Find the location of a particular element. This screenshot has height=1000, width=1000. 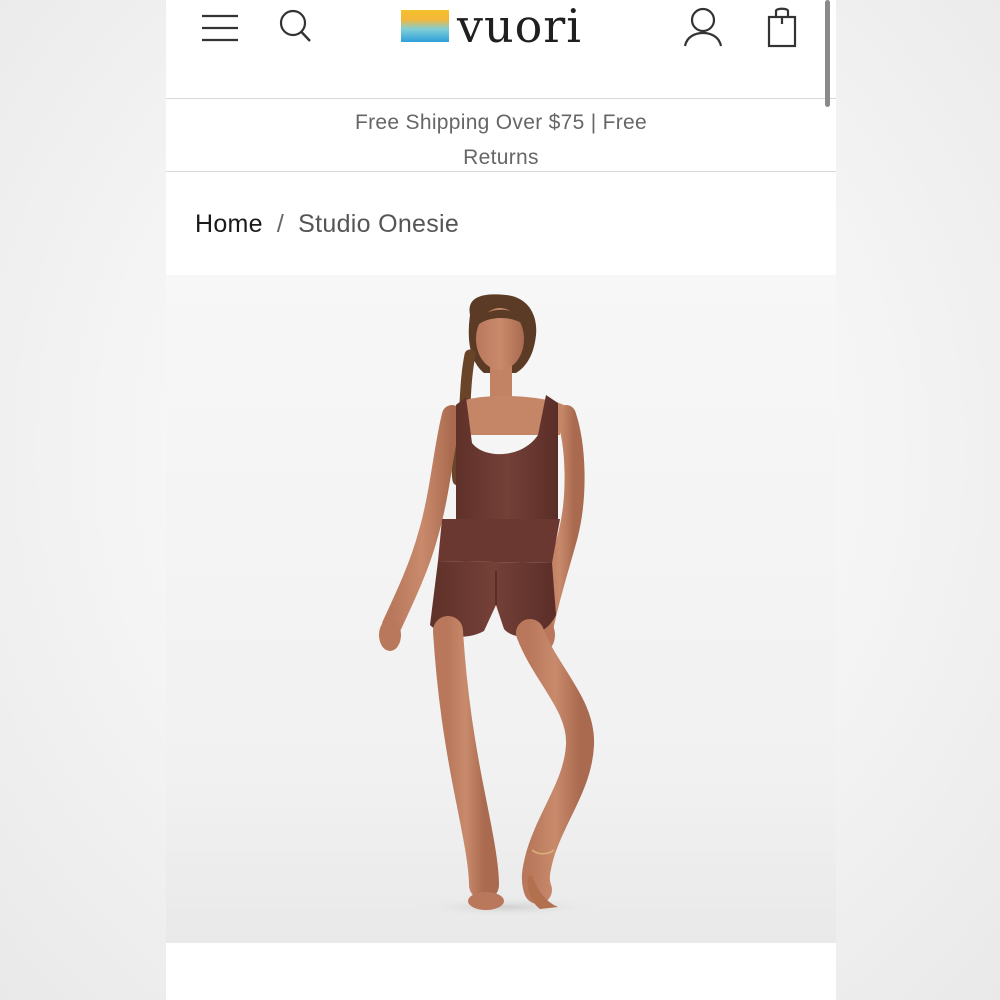

breadcrumb-home-link: Home is located at coordinates (229, 224).